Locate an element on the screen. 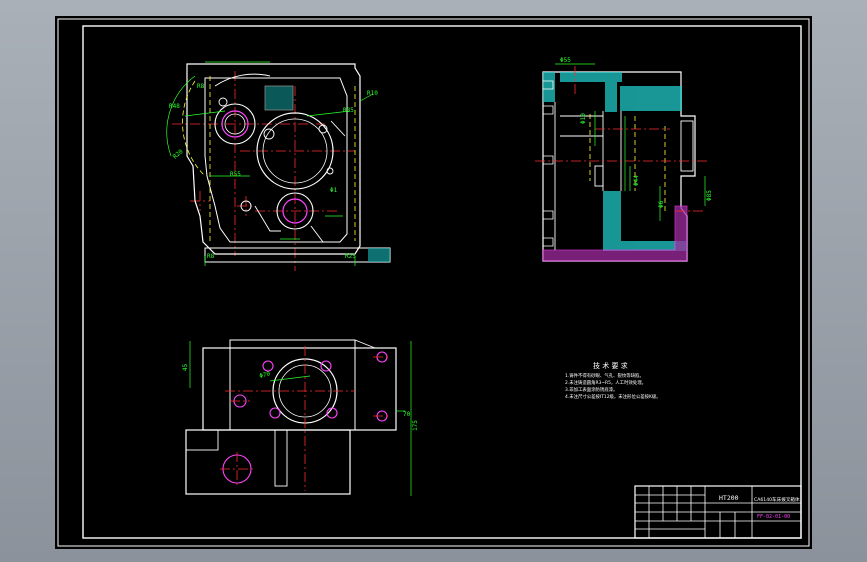 The image size is (867, 562). plan-left-step is located at coordinates (202, 440).